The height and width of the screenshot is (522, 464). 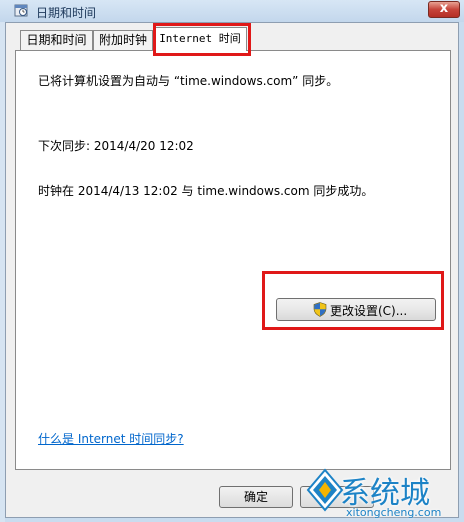 I want to click on tab-label: 日期和时间, so click(x=56, y=40).